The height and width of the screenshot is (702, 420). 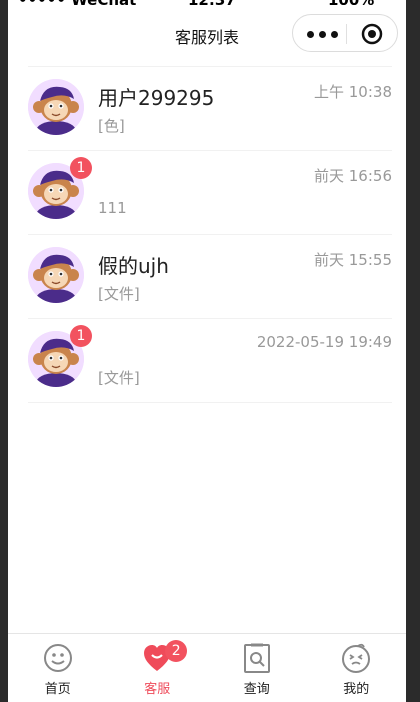 I want to click on mini-program-capsule, so click(x=345, y=33).